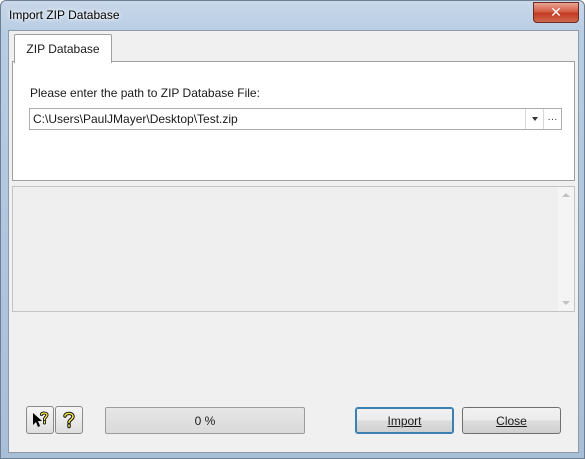 This screenshot has width=585, height=459. I want to click on context-help-button, so click(40, 420).